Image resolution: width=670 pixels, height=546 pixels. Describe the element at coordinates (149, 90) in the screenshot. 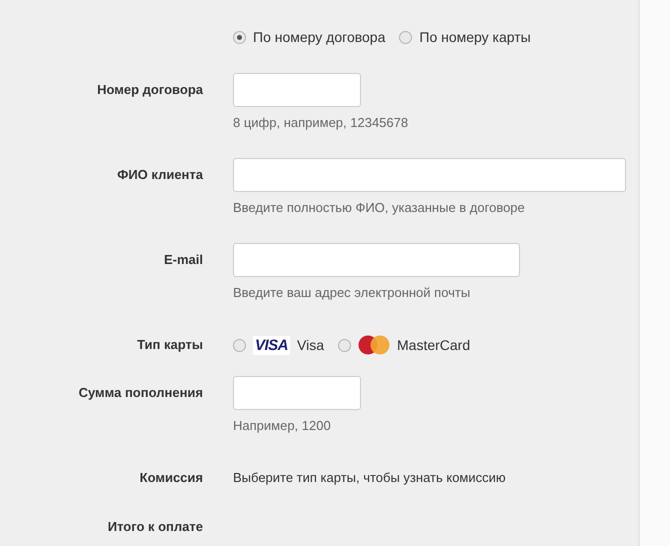

I see `field-label: Номер договора` at that location.